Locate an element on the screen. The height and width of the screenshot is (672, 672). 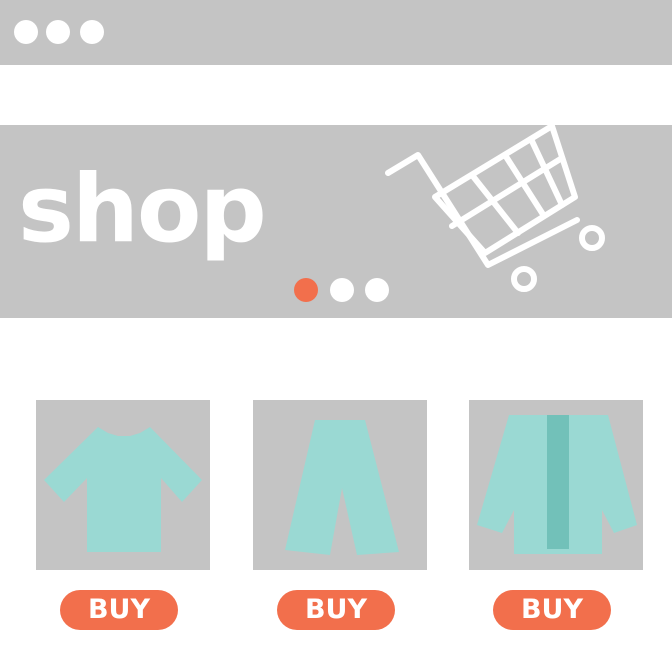
buy-button-cardigan: BUY is located at coordinates (552, 610).